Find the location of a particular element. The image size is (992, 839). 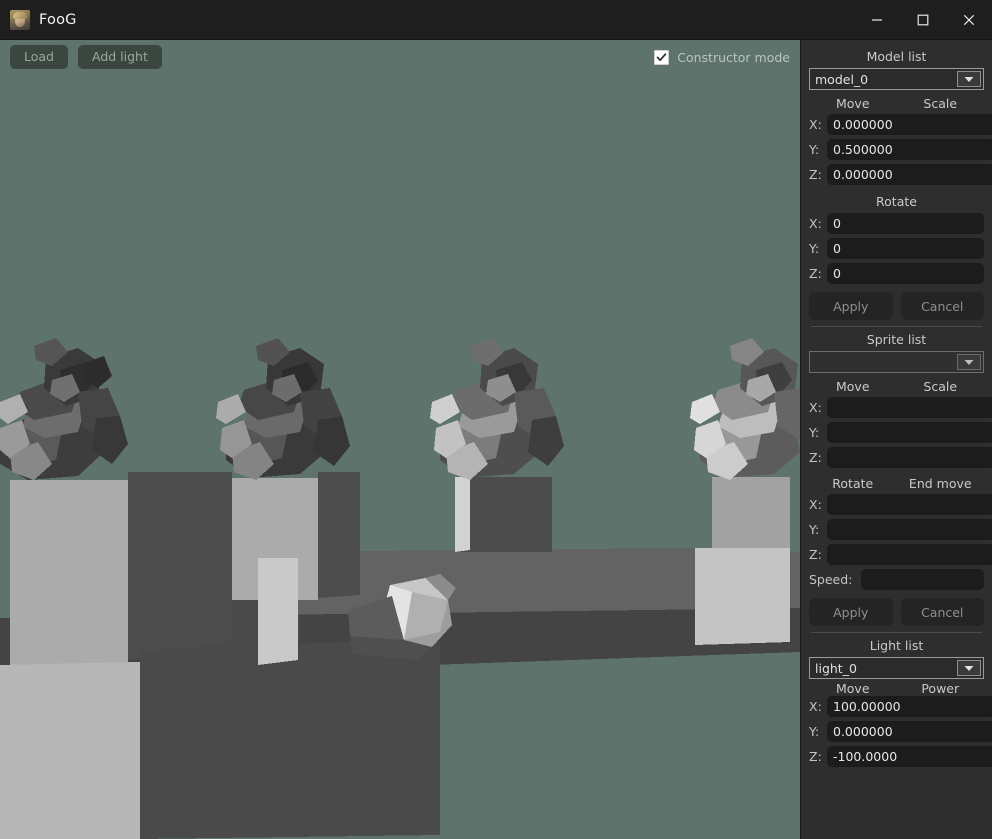

sprite-rotate-z-row: Z: Z: is located at coordinates (900, 554).